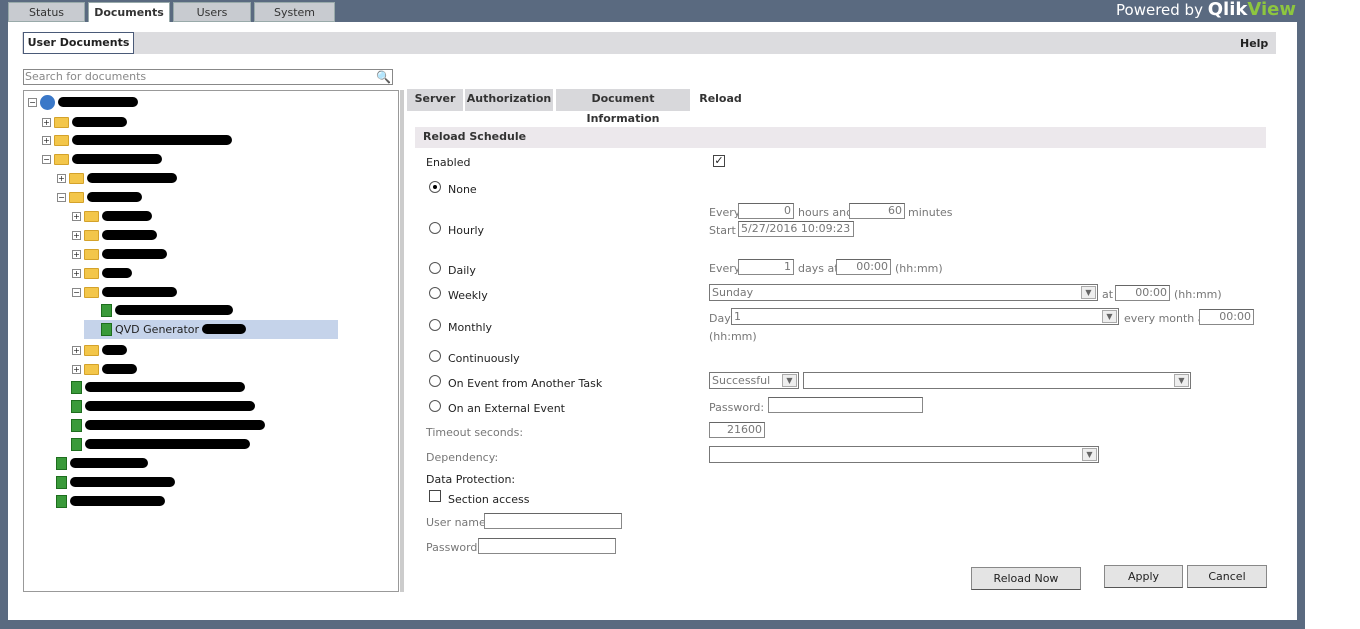  Describe the element at coordinates (129, 12) in the screenshot. I see `tab-documents: Documents` at that location.